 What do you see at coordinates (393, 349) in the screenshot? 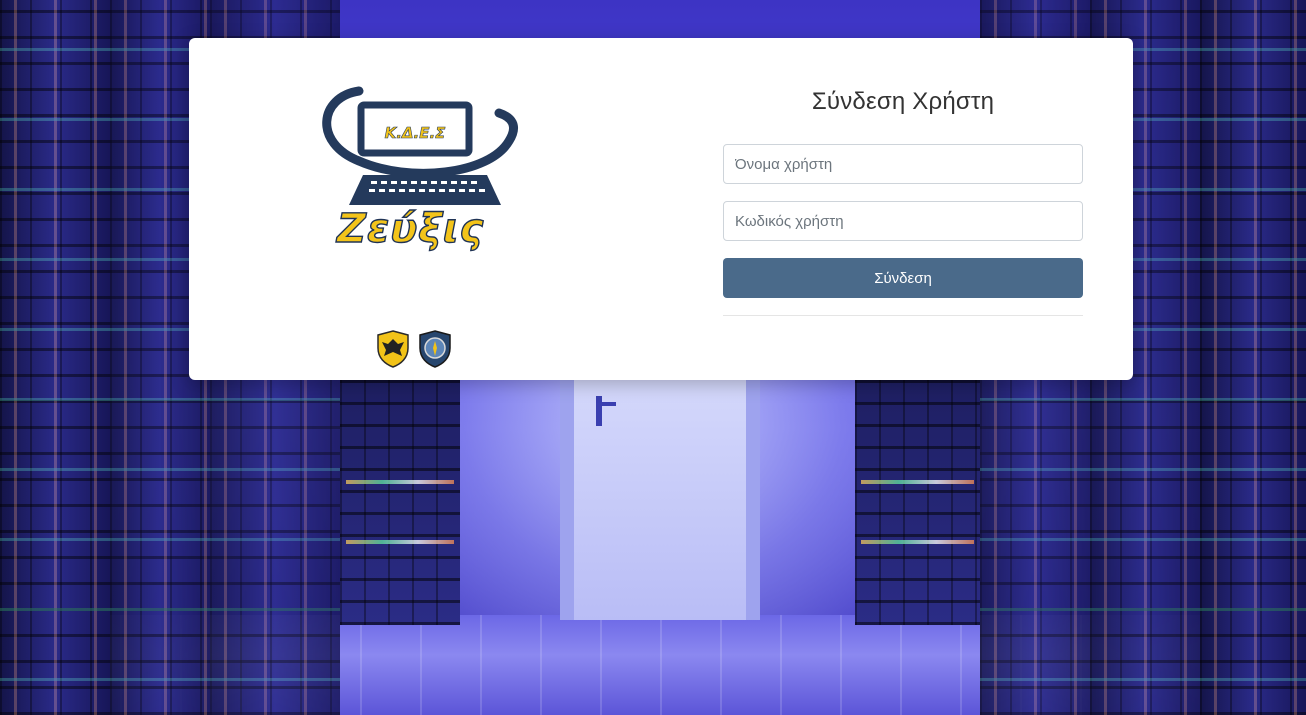
I see `hellenic-army-emblem-icon` at bounding box center [393, 349].